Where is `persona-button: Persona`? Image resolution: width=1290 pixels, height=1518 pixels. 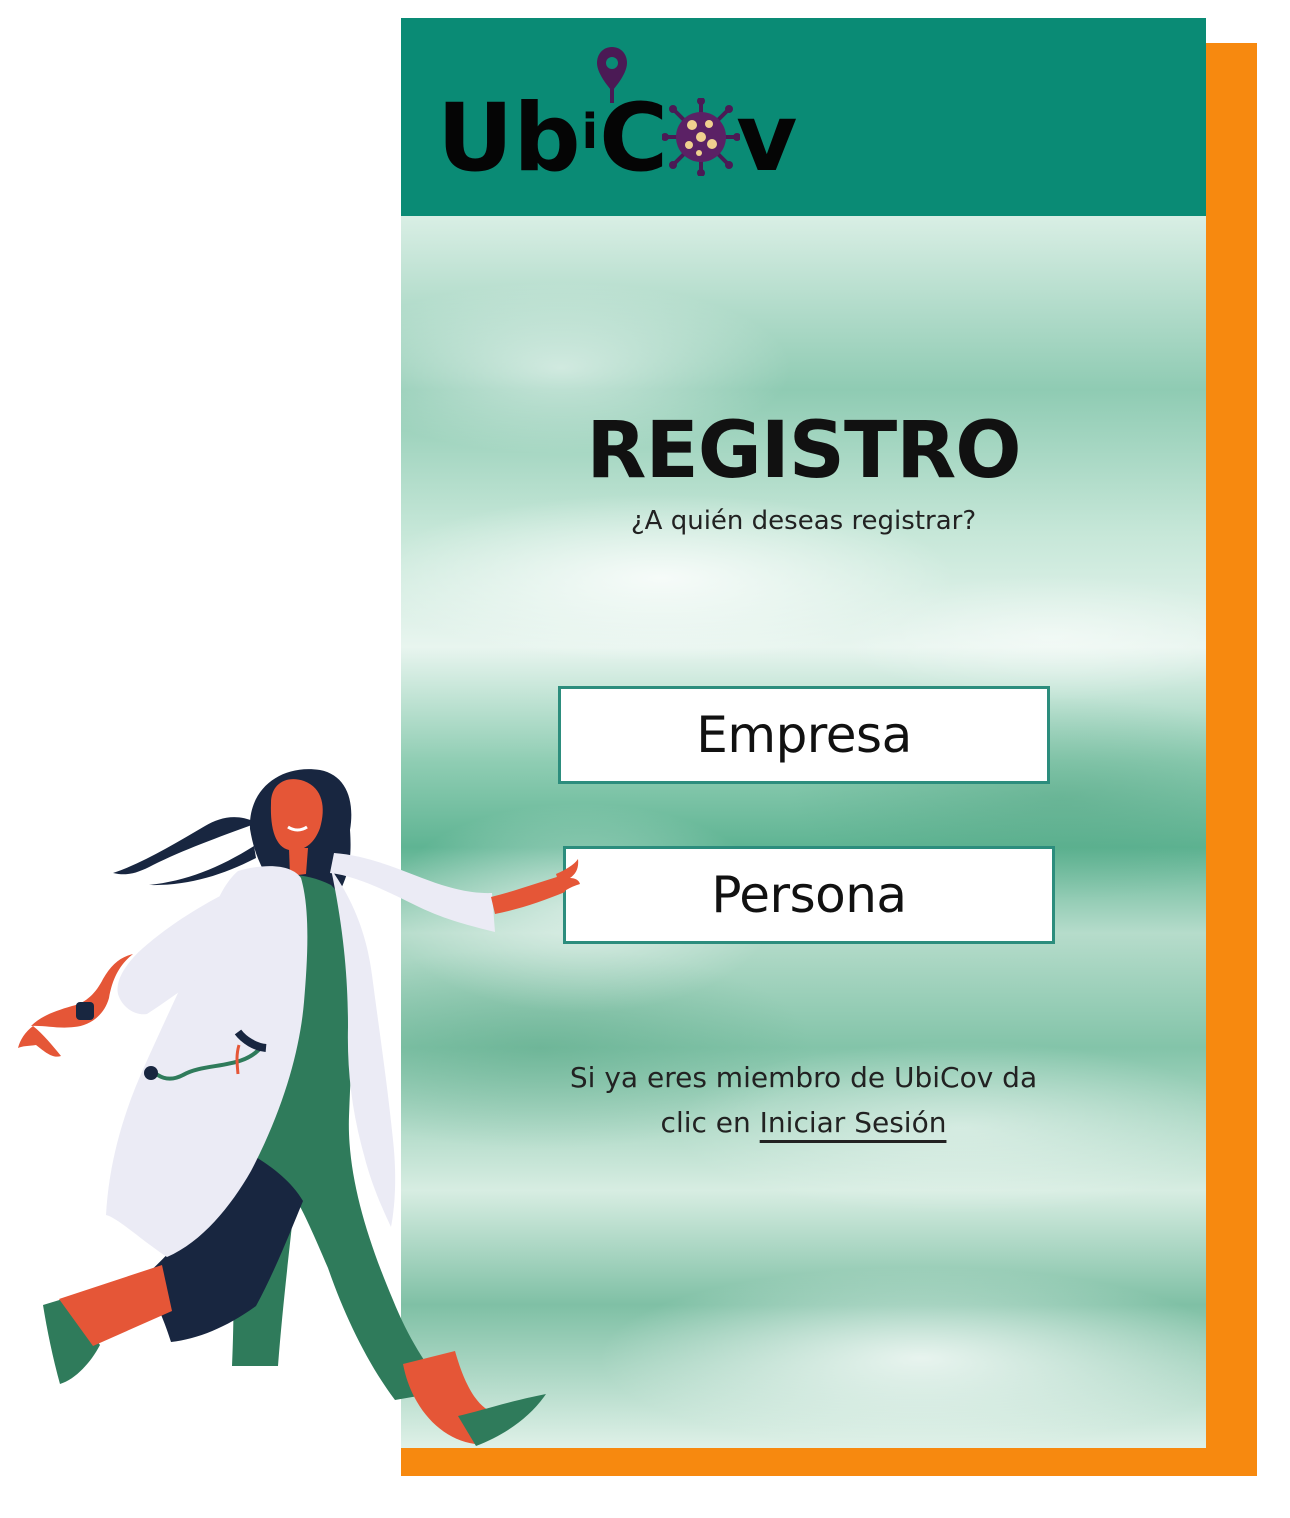 persona-button: Persona is located at coordinates (809, 895).